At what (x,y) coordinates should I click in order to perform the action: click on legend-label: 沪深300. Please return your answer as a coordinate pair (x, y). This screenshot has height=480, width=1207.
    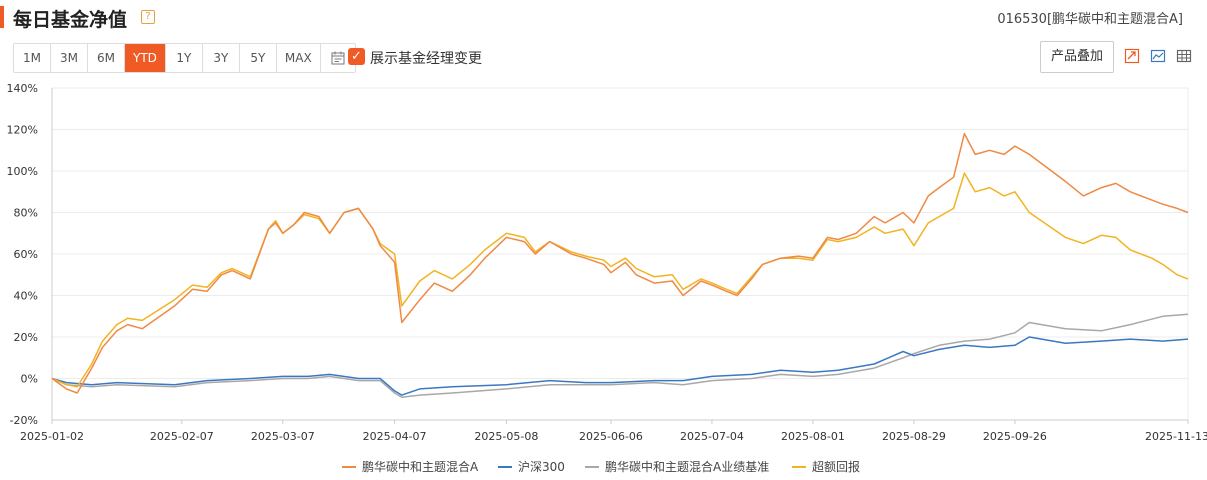
    Looking at the image, I should click on (541, 467).